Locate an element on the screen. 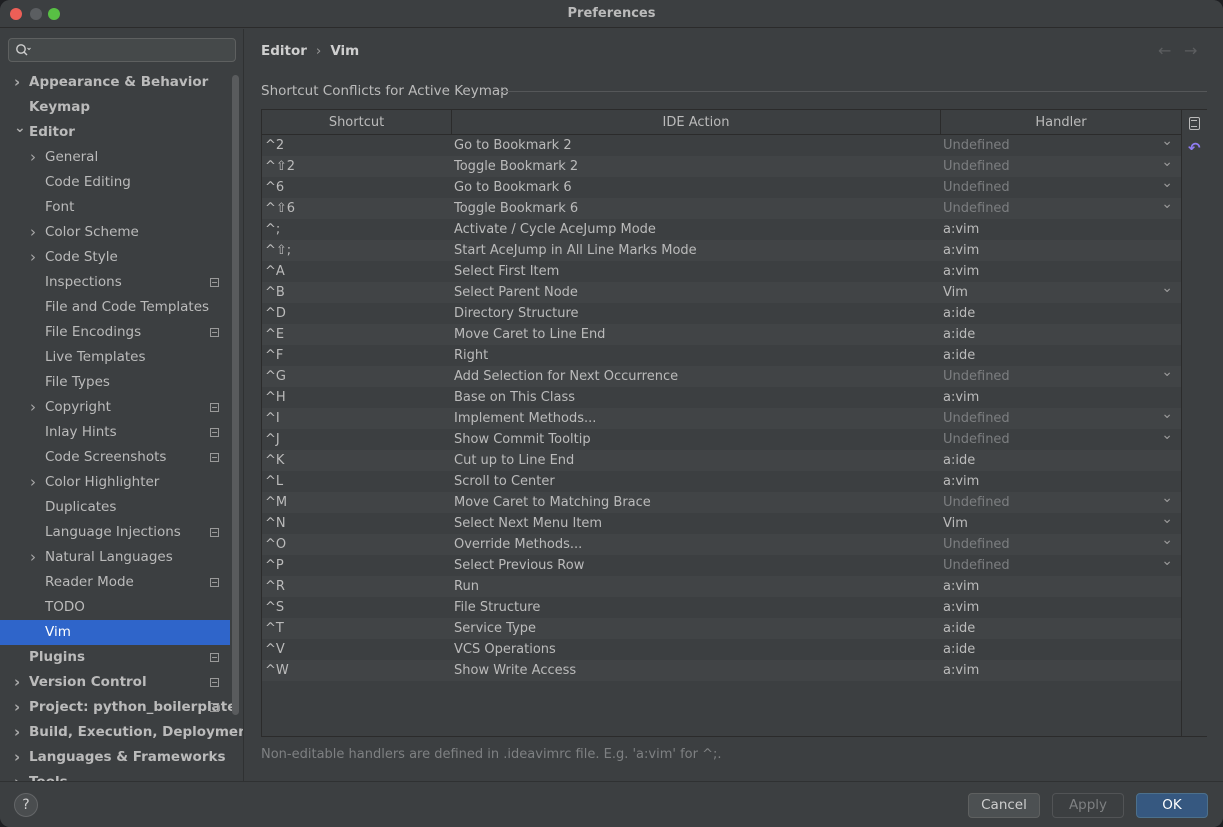 The height and width of the screenshot is (827, 1223). sidebar-item-font: Font is located at coordinates (115, 207).